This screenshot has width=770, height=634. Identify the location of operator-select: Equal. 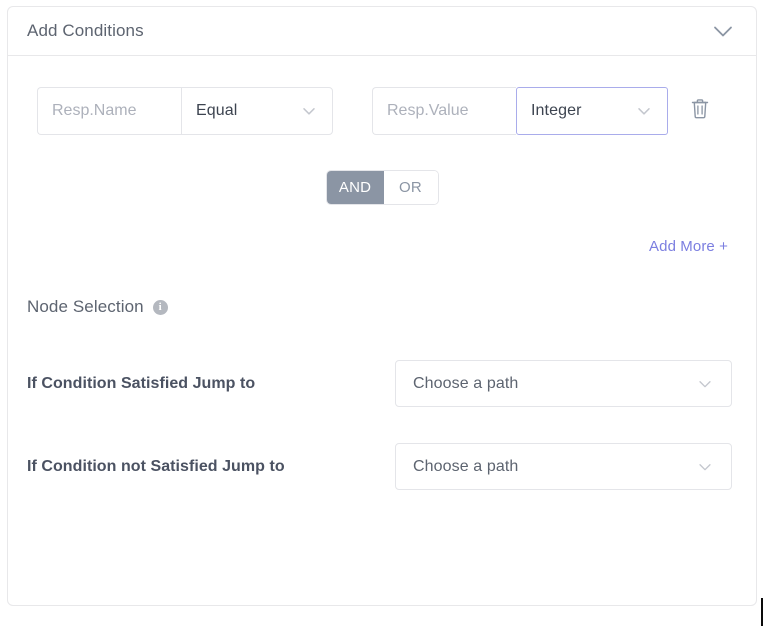
(257, 111).